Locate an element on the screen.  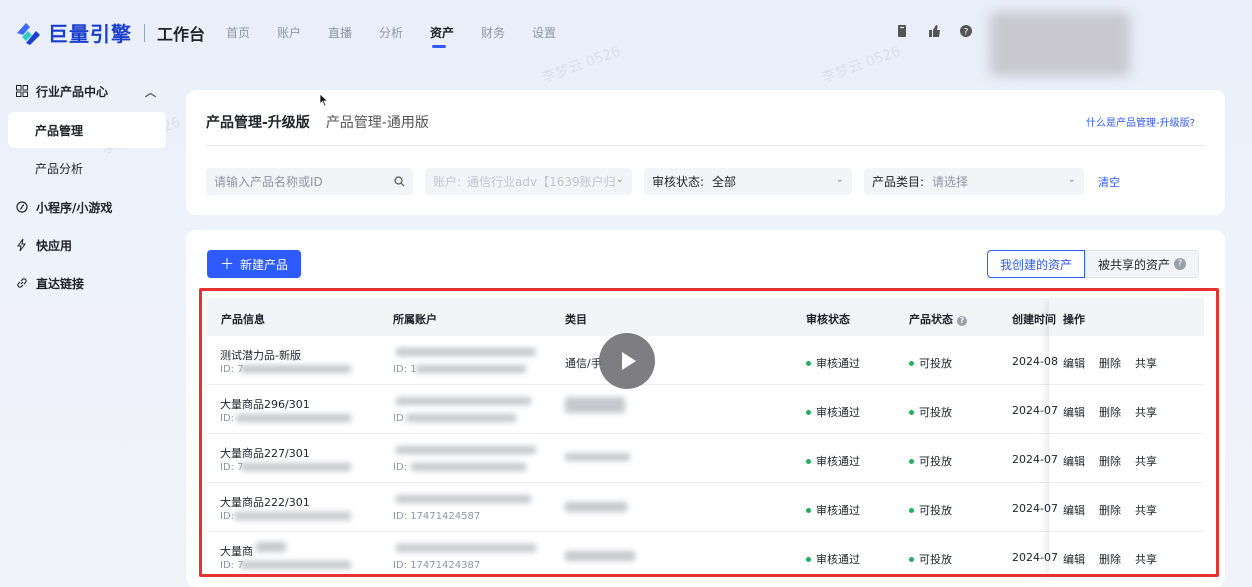
plus-icon: ＋ is located at coordinates (226, 265).